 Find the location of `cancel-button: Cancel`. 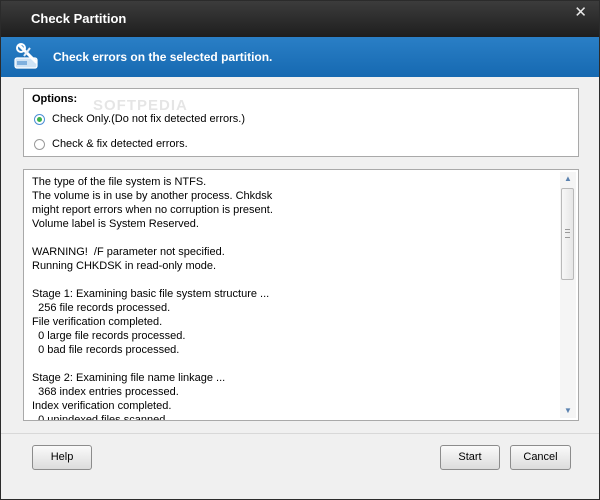

cancel-button: Cancel is located at coordinates (540, 457).